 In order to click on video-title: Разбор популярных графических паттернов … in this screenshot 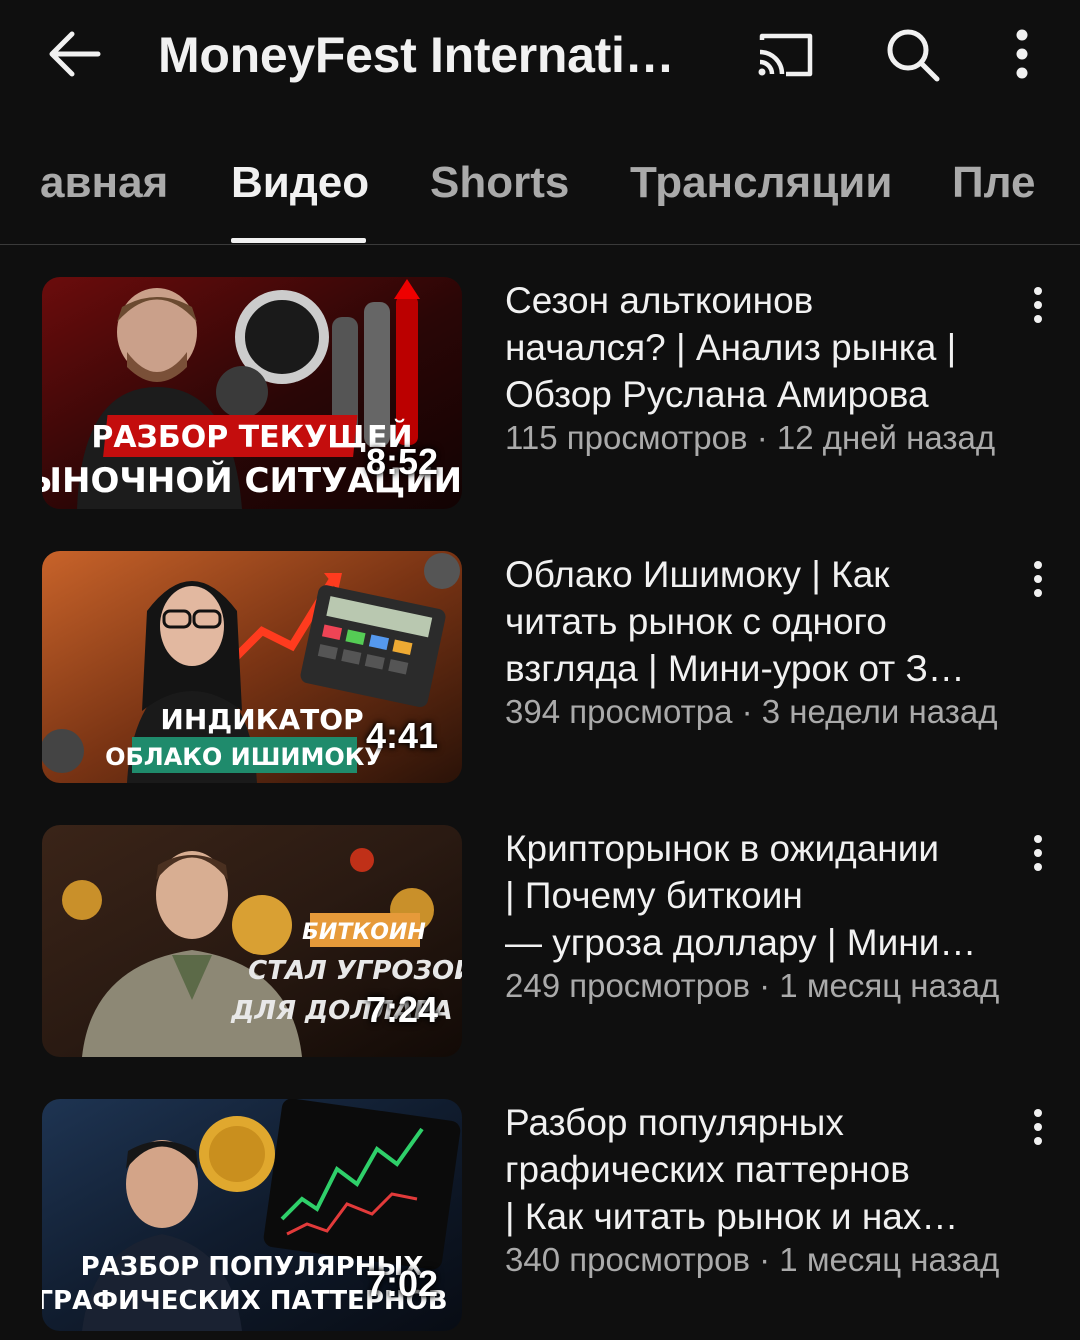, I will do `click(755, 1169)`.